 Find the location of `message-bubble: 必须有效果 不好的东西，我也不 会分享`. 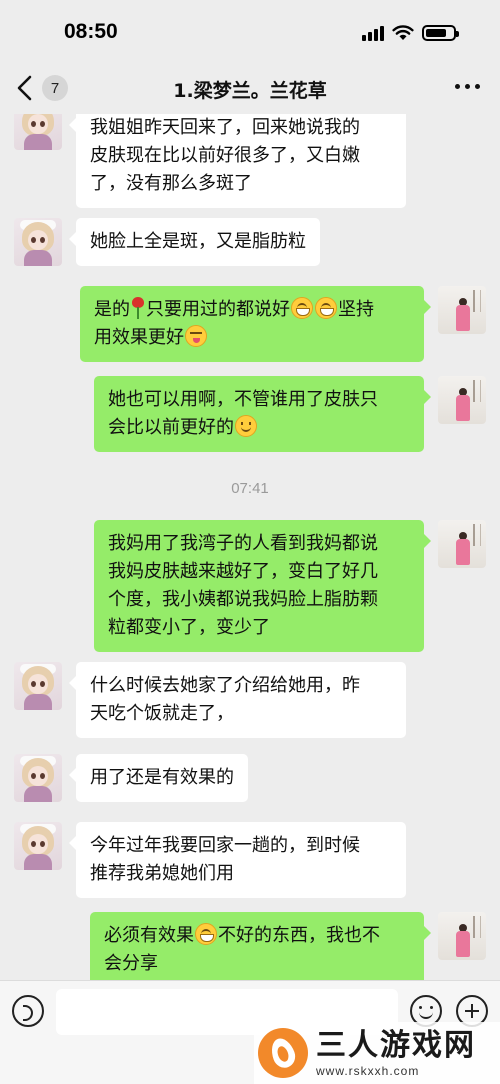

message-bubble: 必须有效果 不好的东西，我也不 会分享 is located at coordinates (260, 946).